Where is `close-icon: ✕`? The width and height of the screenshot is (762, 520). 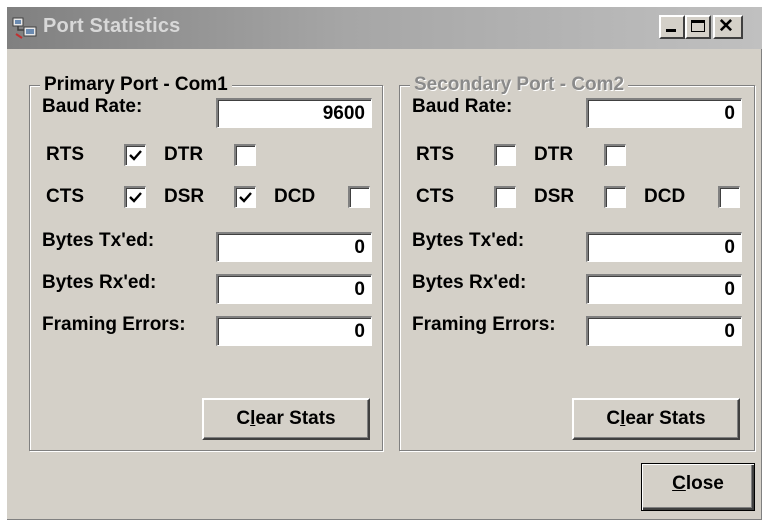
close-icon: ✕ is located at coordinates (726, 26).